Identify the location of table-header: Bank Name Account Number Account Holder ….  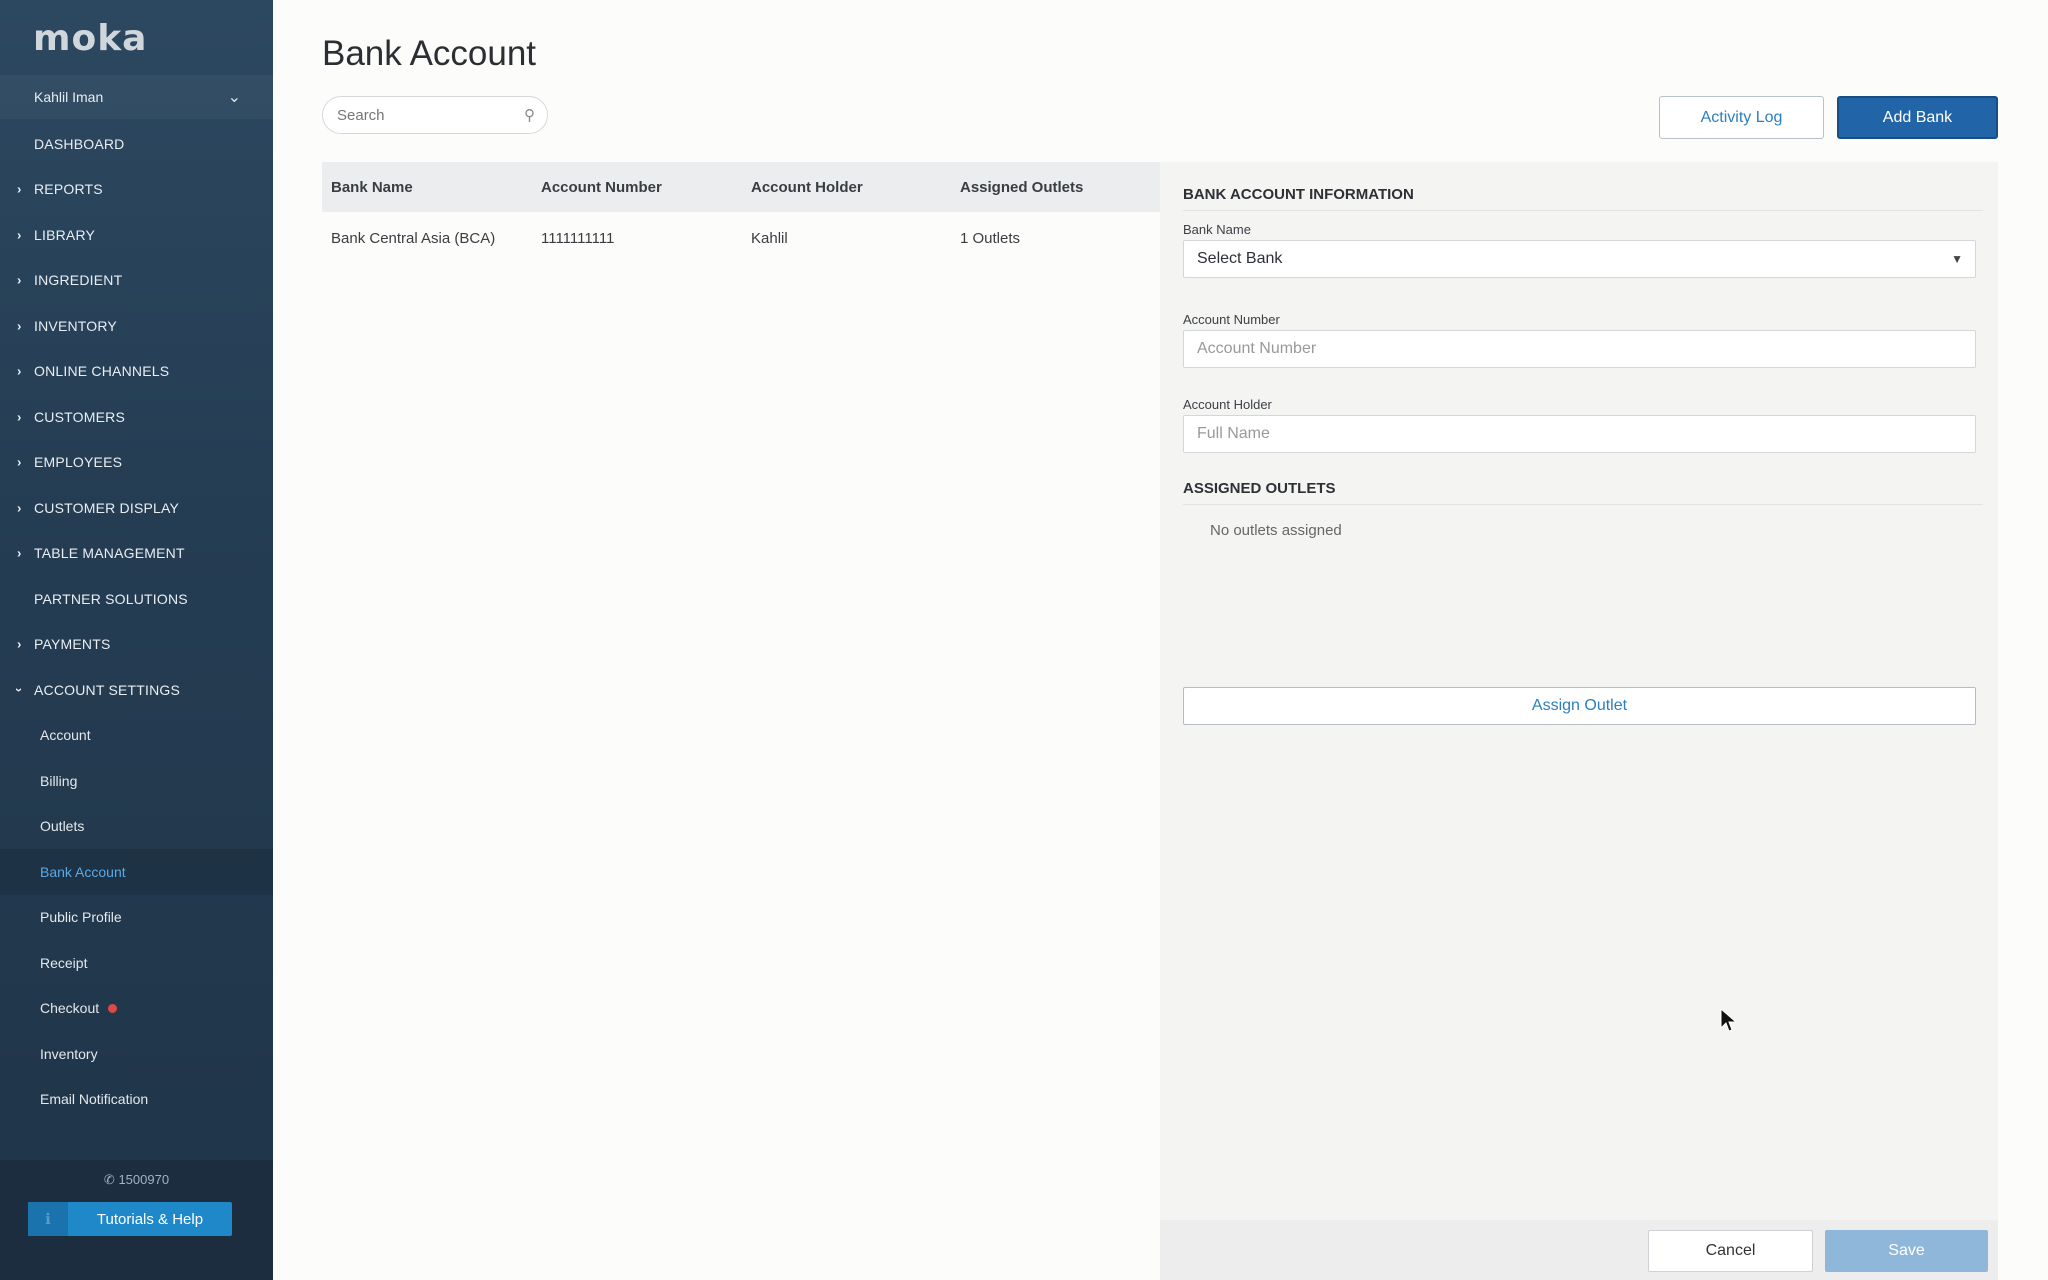
(741, 187).